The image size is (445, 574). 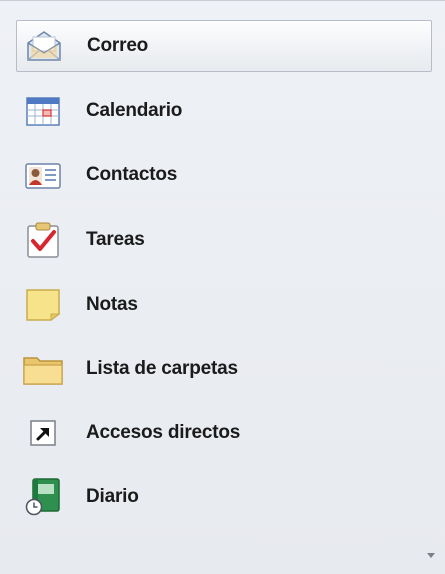 What do you see at coordinates (43, 305) in the screenshot?
I see `sticky-note-icon` at bounding box center [43, 305].